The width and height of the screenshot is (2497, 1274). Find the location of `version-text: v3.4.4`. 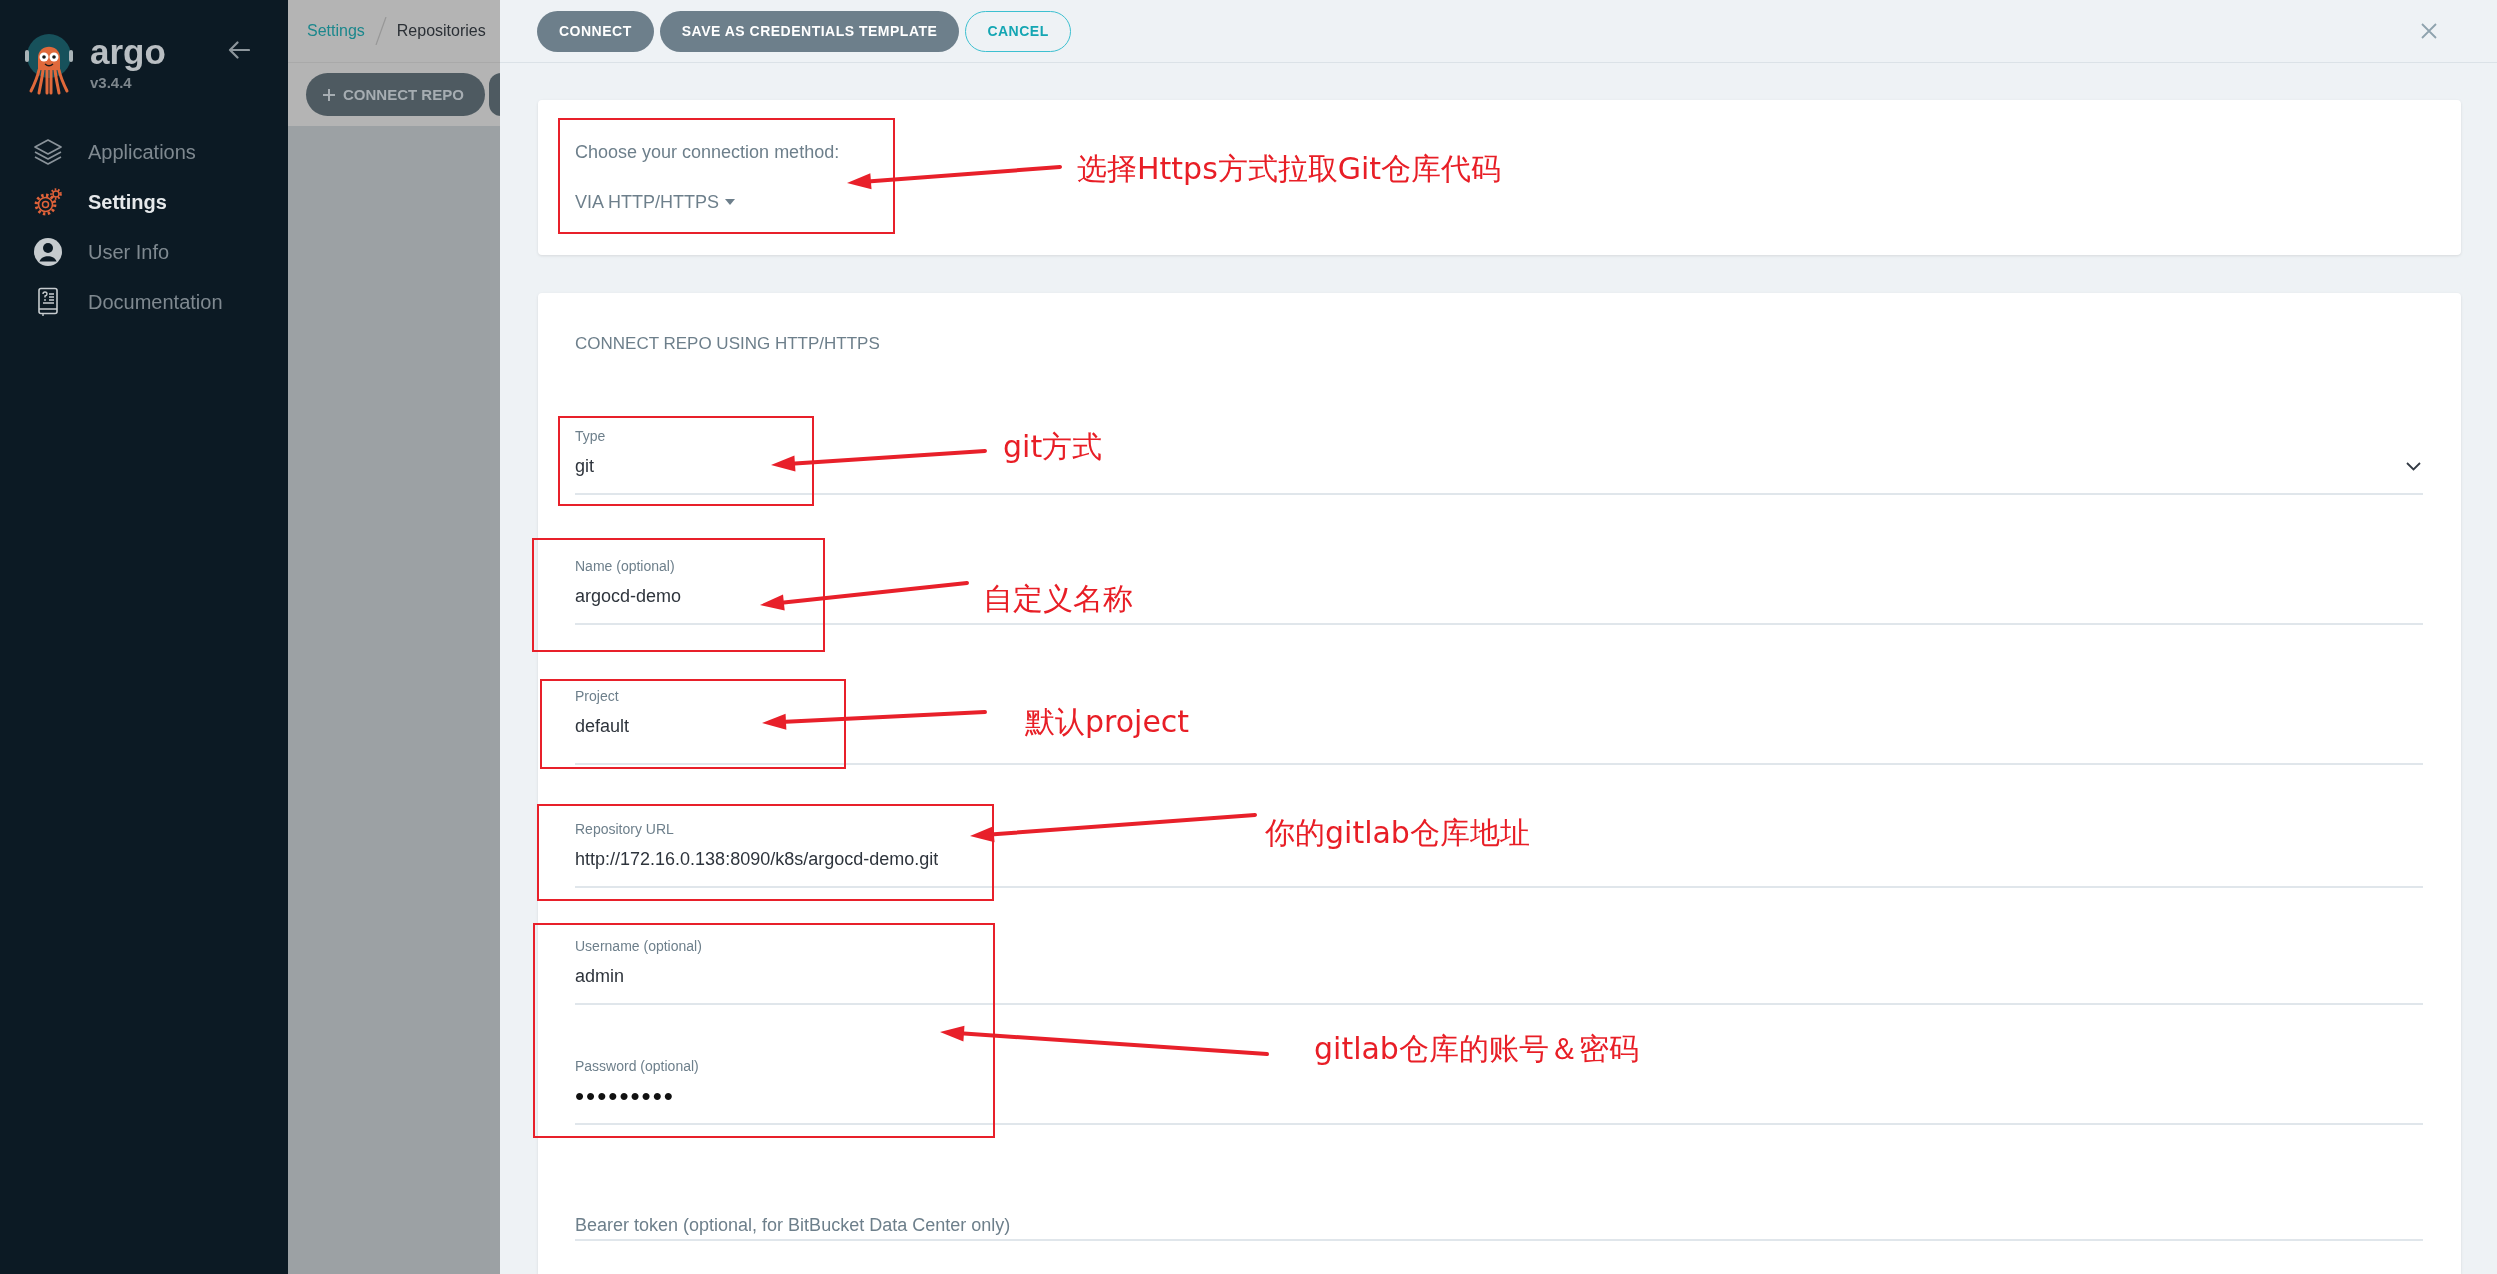

version-text: v3.4.4 is located at coordinates (111, 83).